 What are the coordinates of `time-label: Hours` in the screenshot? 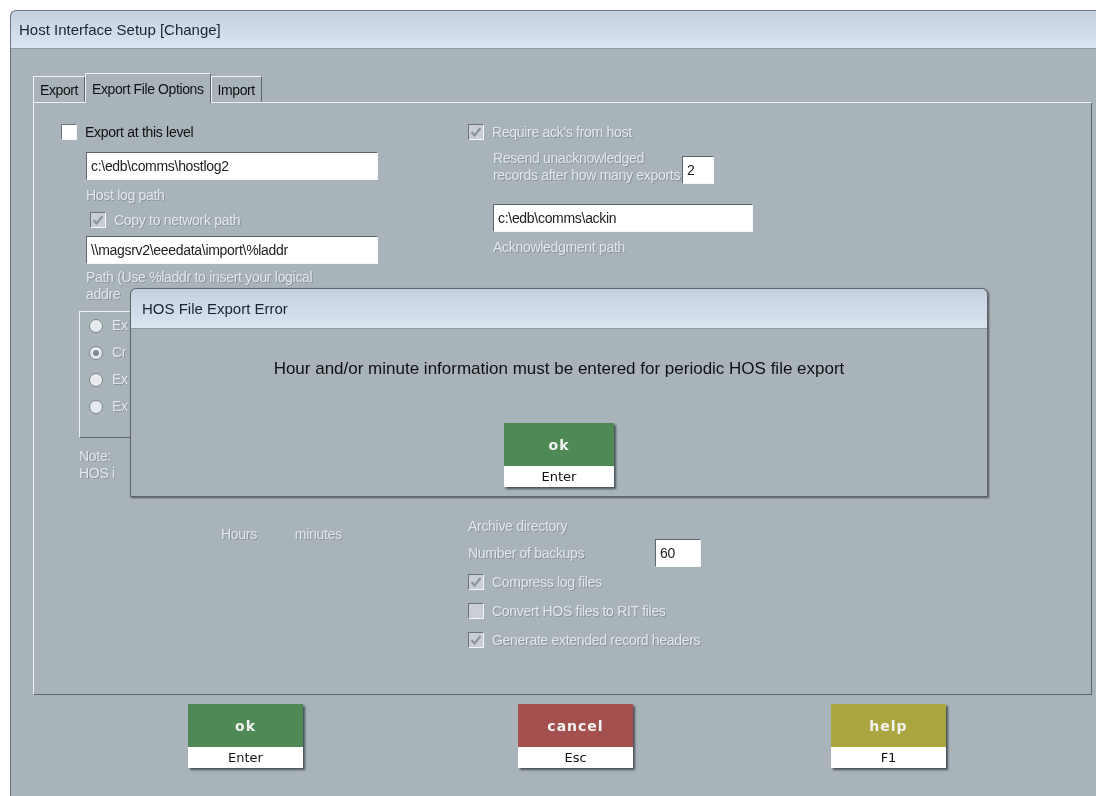 It's located at (239, 534).